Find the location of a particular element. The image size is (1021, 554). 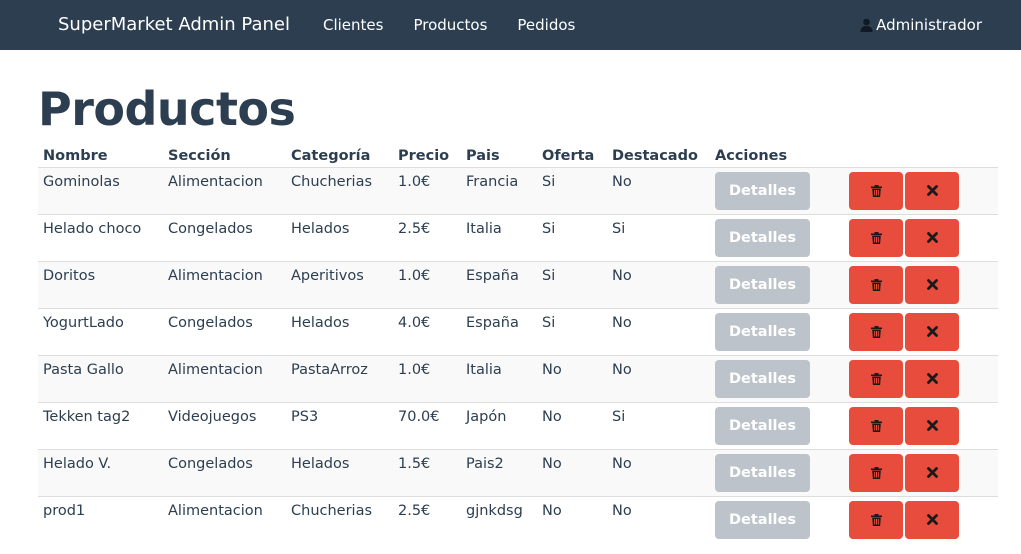

nav-links: Clientes Productos Pedidos is located at coordinates (449, 25).